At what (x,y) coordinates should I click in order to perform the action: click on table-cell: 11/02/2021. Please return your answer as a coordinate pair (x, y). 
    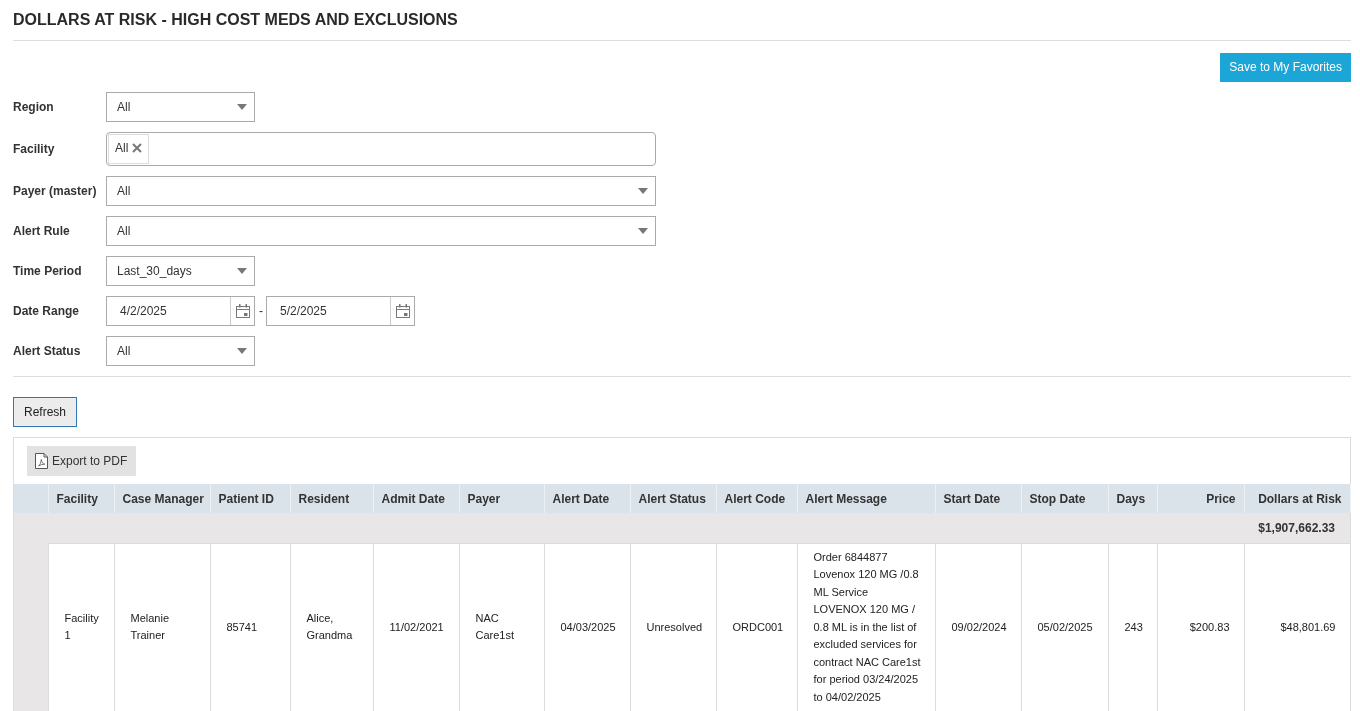
    Looking at the image, I should click on (416, 627).